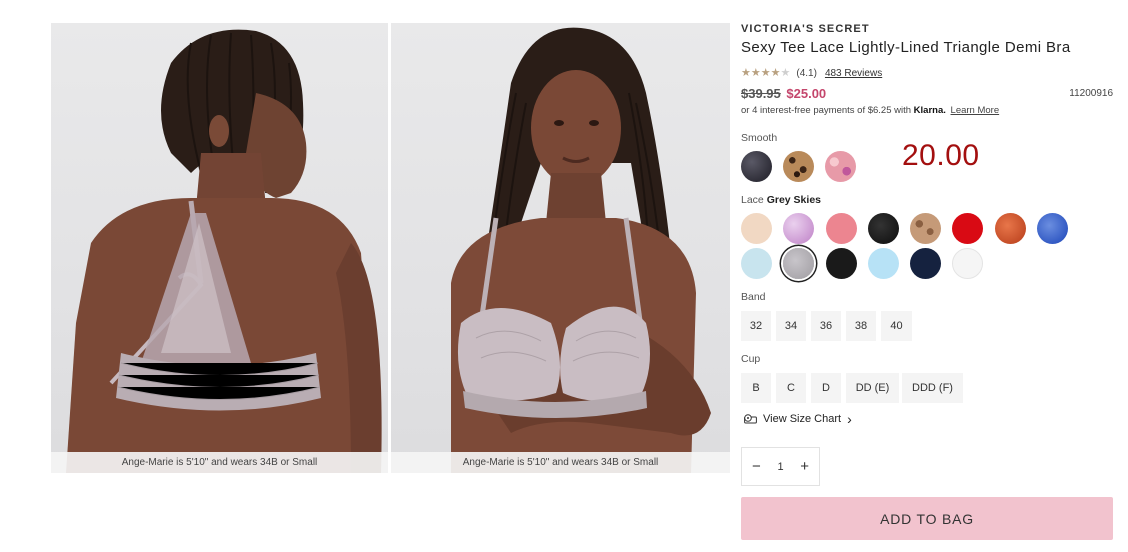  What do you see at coordinates (756, 326) in the screenshot?
I see `band-option: 32` at bounding box center [756, 326].